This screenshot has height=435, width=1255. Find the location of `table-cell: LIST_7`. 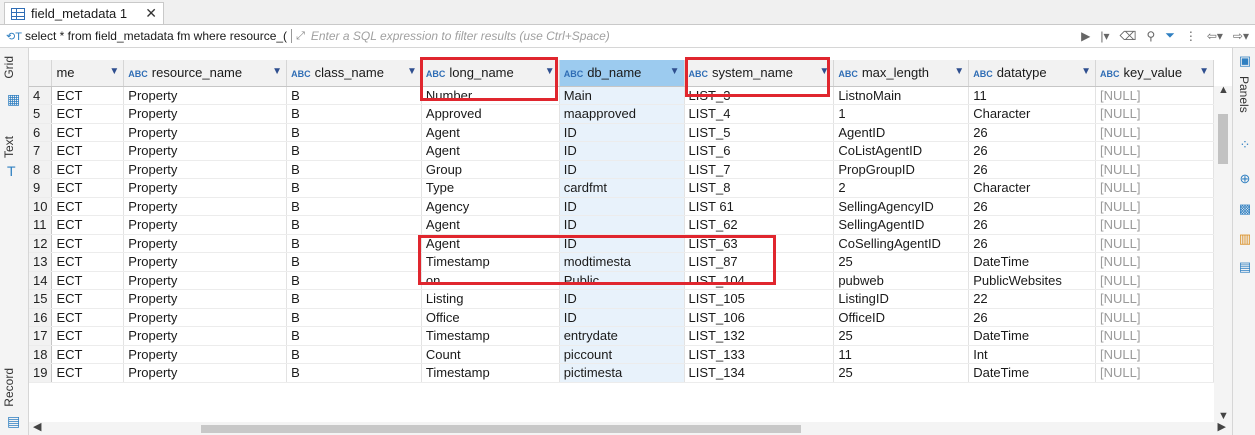

table-cell: LIST_7 is located at coordinates (759, 169).